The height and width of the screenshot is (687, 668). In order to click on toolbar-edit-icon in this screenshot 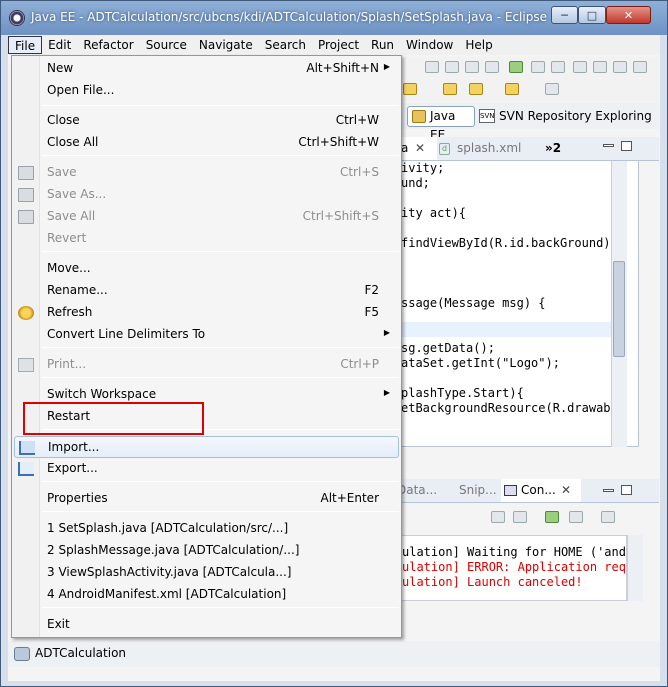, I will do `click(600, 67)`.